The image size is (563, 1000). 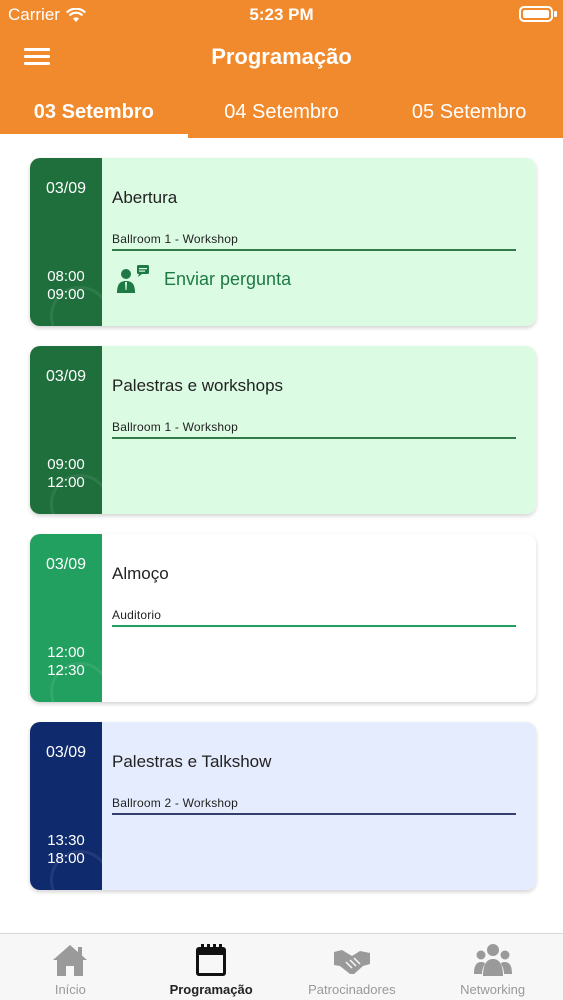 What do you see at coordinates (70, 960) in the screenshot?
I see `home-icon` at bounding box center [70, 960].